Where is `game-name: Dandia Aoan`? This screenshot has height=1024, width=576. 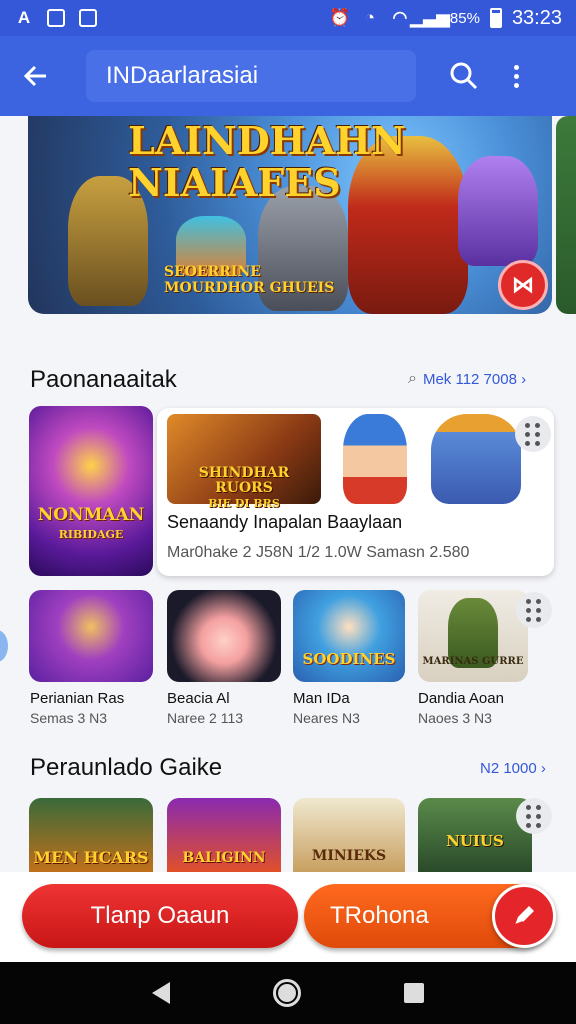 game-name: Dandia Aoan is located at coordinates (461, 698).